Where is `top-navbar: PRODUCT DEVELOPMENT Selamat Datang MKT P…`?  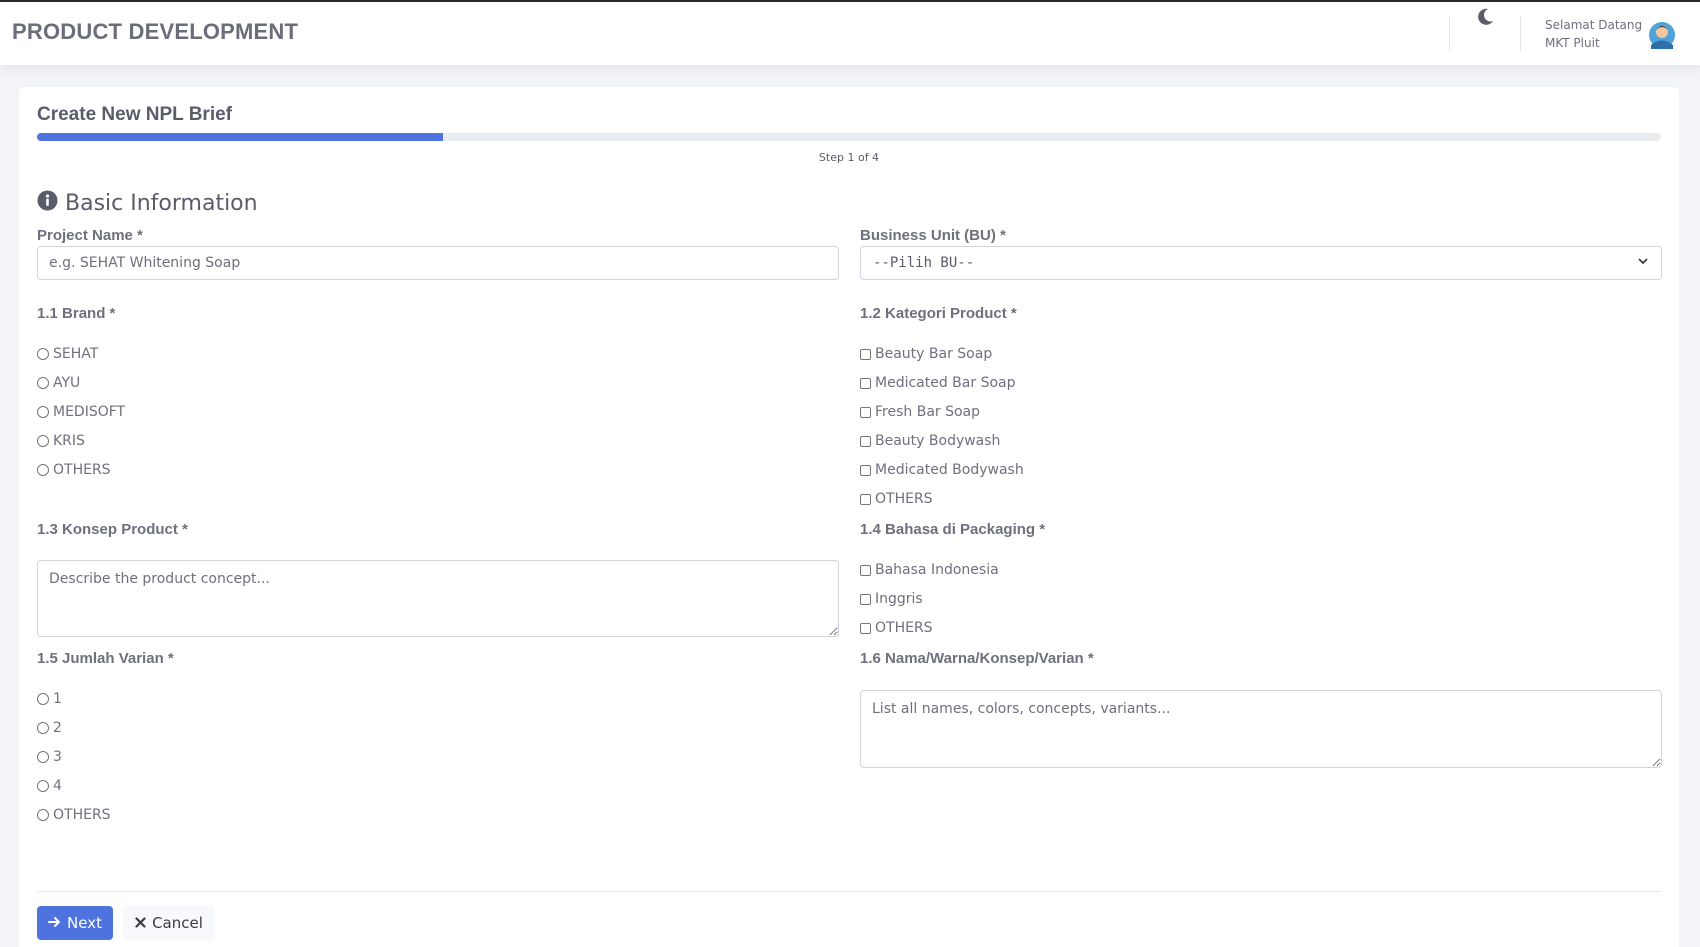
top-navbar: PRODUCT DEVELOPMENT Selamat Datang MKT P… is located at coordinates (850, 33).